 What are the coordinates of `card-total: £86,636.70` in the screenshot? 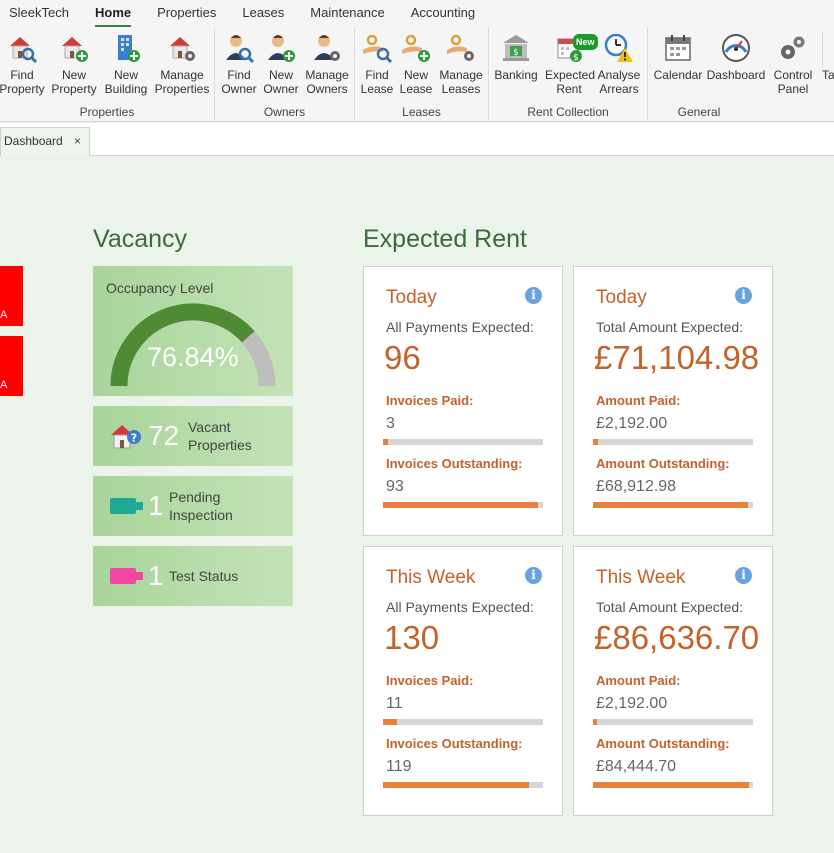 It's located at (677, 637).